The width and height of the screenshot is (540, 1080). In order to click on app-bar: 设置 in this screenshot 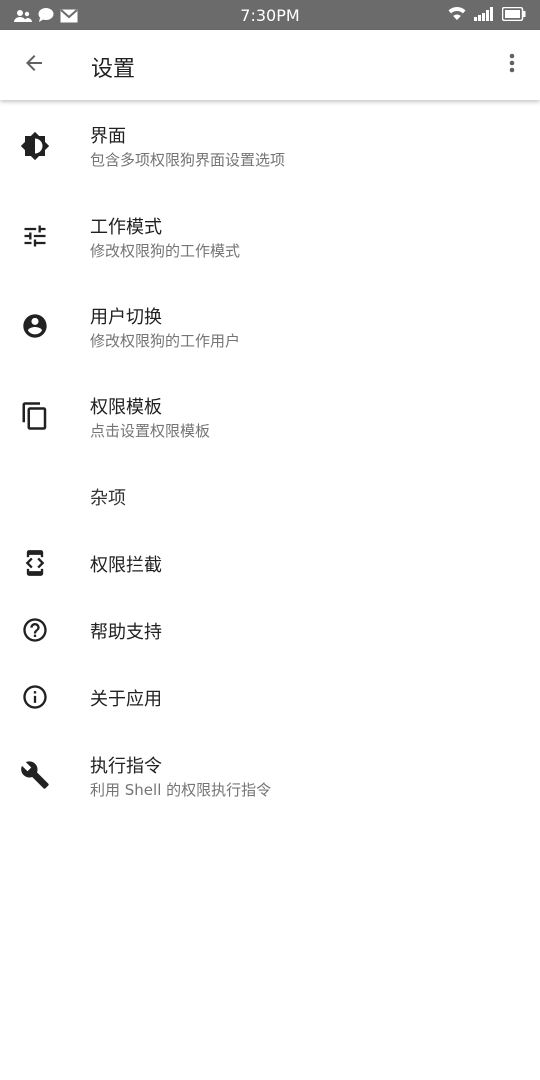, I will do `click(270, 65)`.